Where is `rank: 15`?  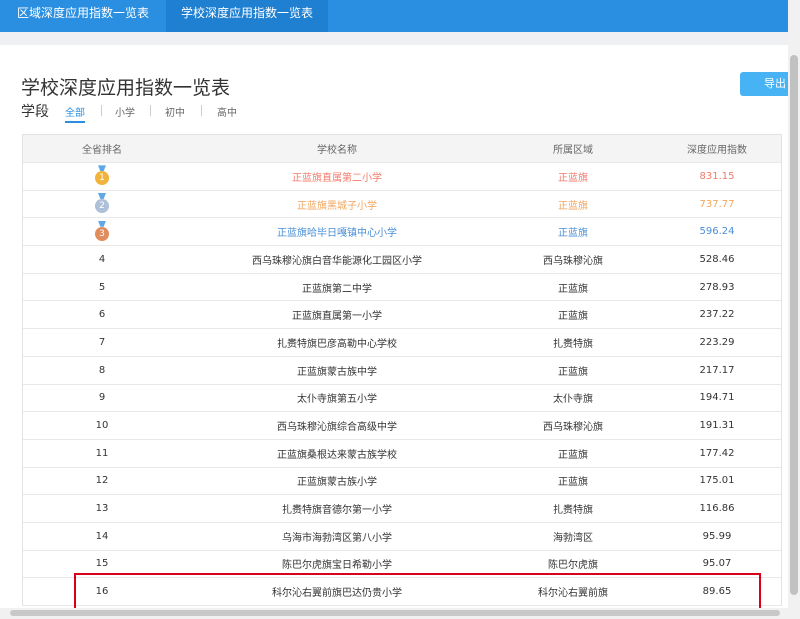 rank: 15 is located at coordinates (102, 564).